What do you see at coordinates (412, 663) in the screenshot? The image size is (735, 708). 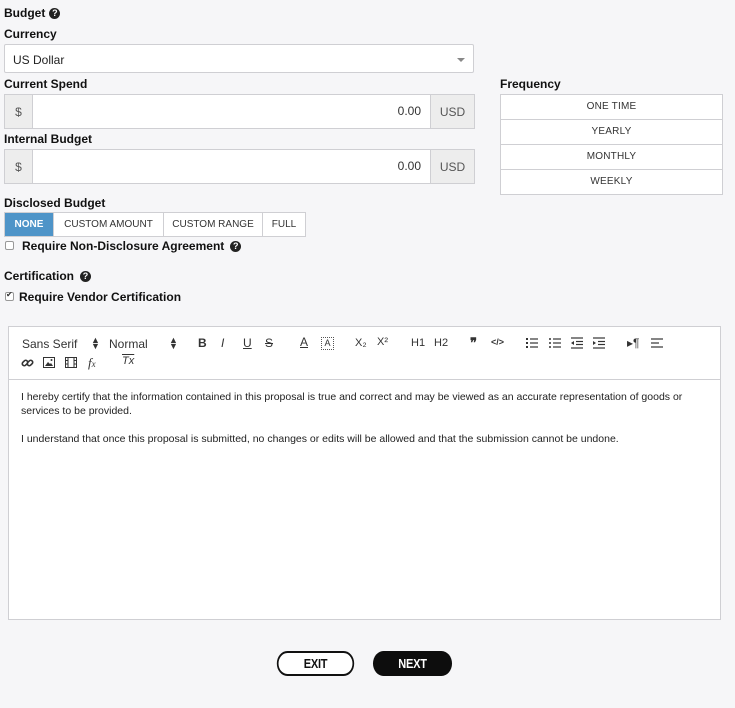 I see `next-button: NEXT` at bounding box center [412, 663].